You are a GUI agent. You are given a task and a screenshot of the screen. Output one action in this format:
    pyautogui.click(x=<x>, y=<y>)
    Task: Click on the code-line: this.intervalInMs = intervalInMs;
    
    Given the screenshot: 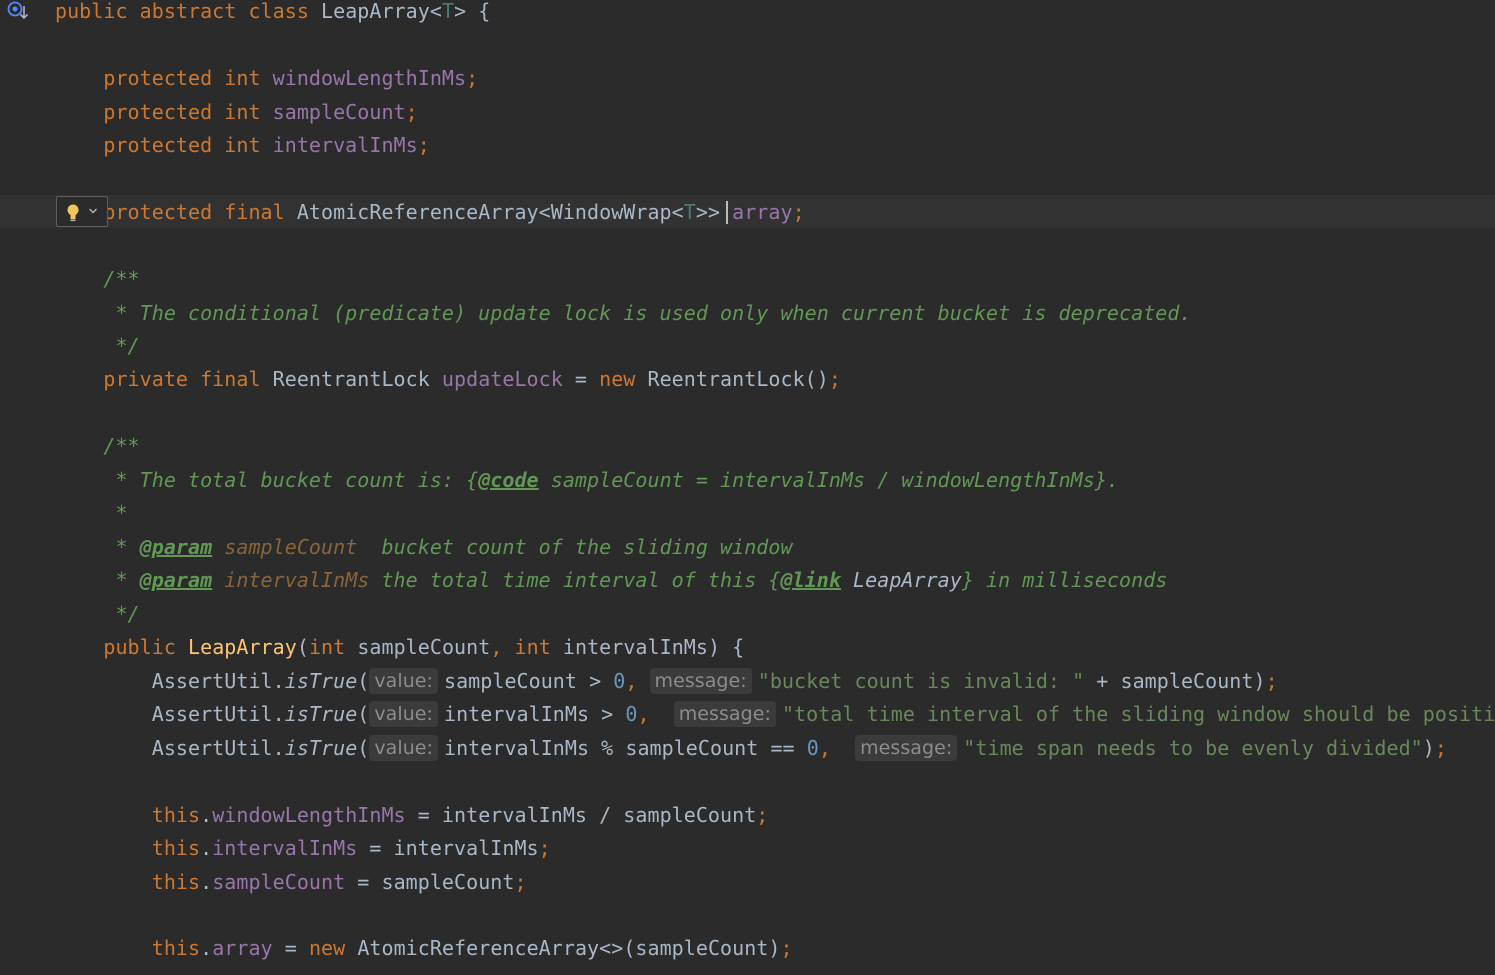 What is the action you would take?
    pyautogui.click(x=303, y=848)
    